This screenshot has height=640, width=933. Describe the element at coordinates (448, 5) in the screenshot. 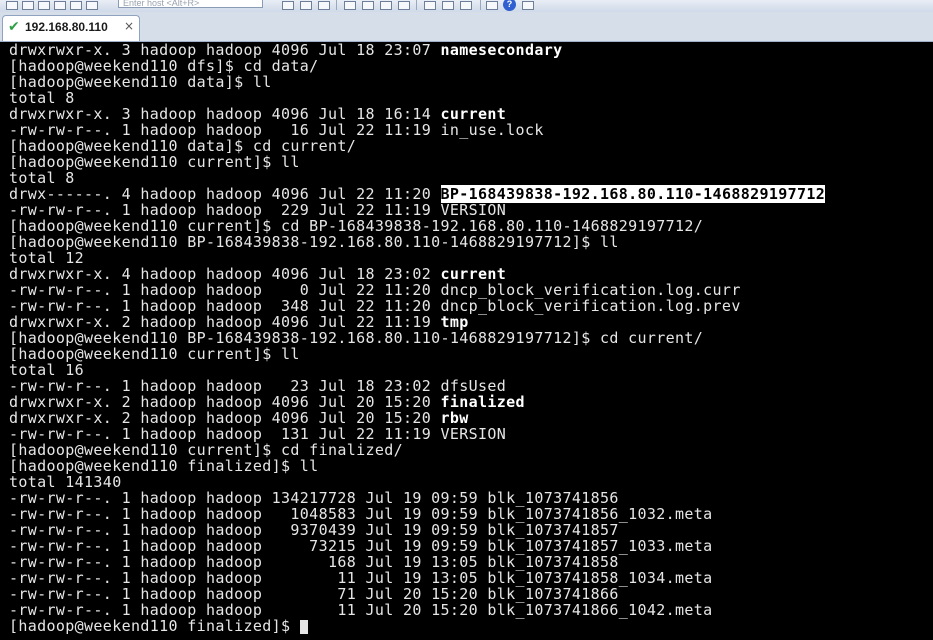

I see `tools-icon` at that location.